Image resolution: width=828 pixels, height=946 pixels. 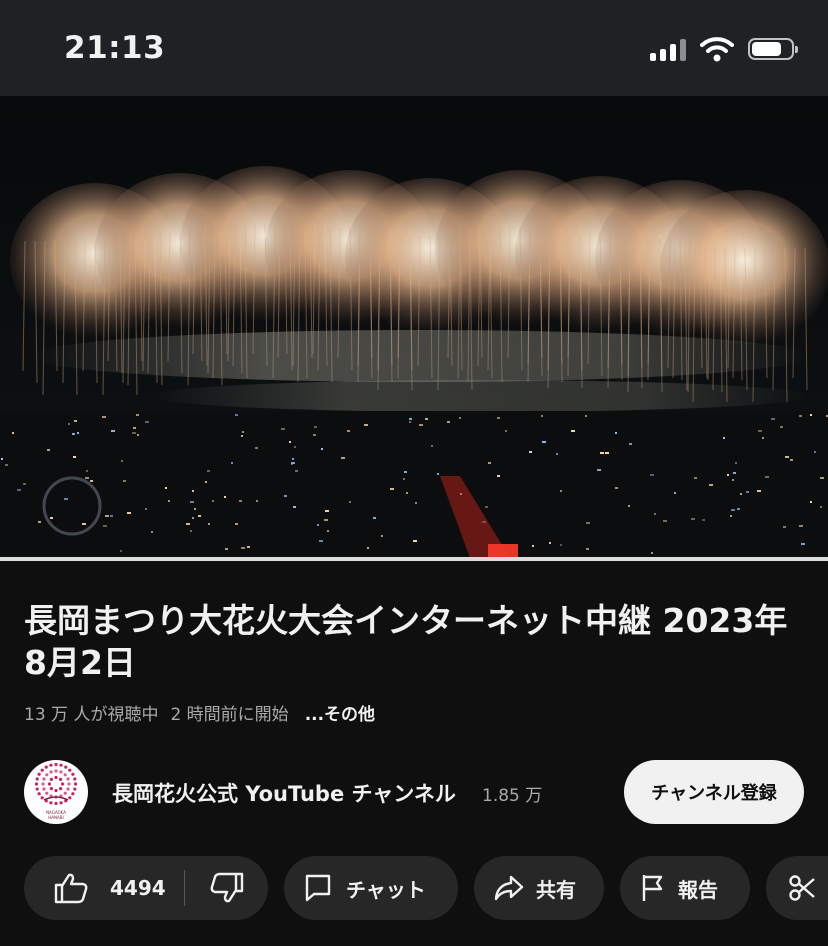 I want to click on scissors-icon, so click(x=802, y=888).